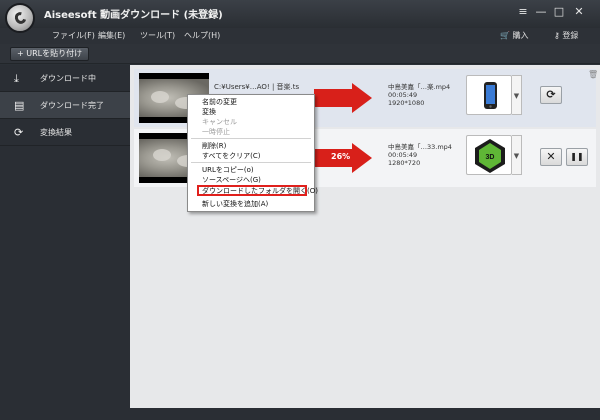 The height and width of the screenshot is (420, 600). I want to click on output-info: 中島美嘉「…楽.mp4 00:05:49 1920*1080, so click(419, 95).